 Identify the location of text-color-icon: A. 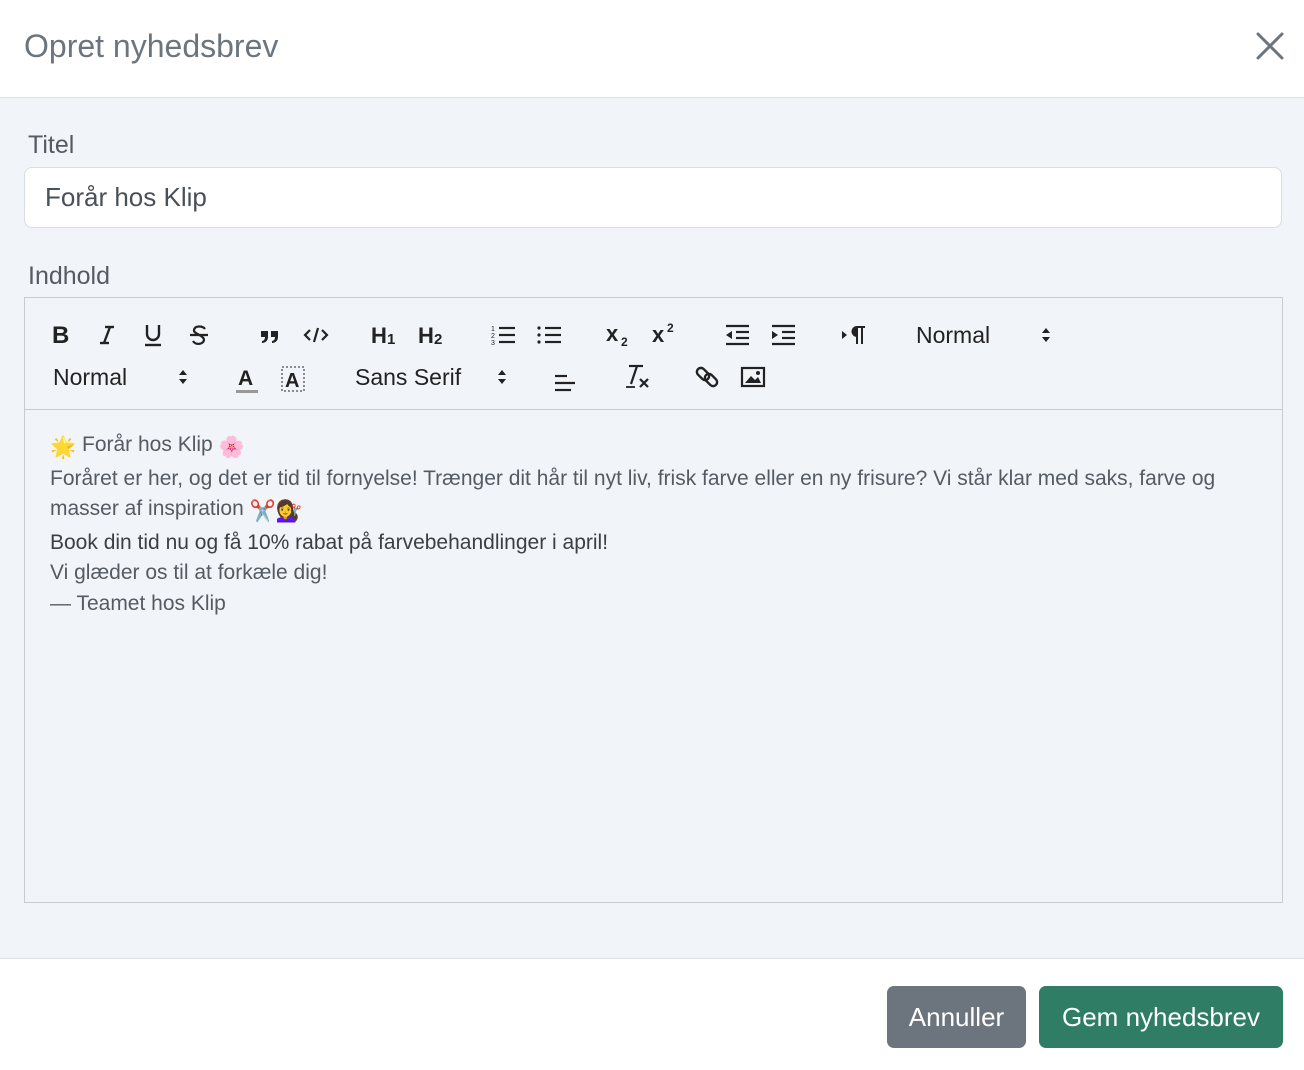
(247, 380).